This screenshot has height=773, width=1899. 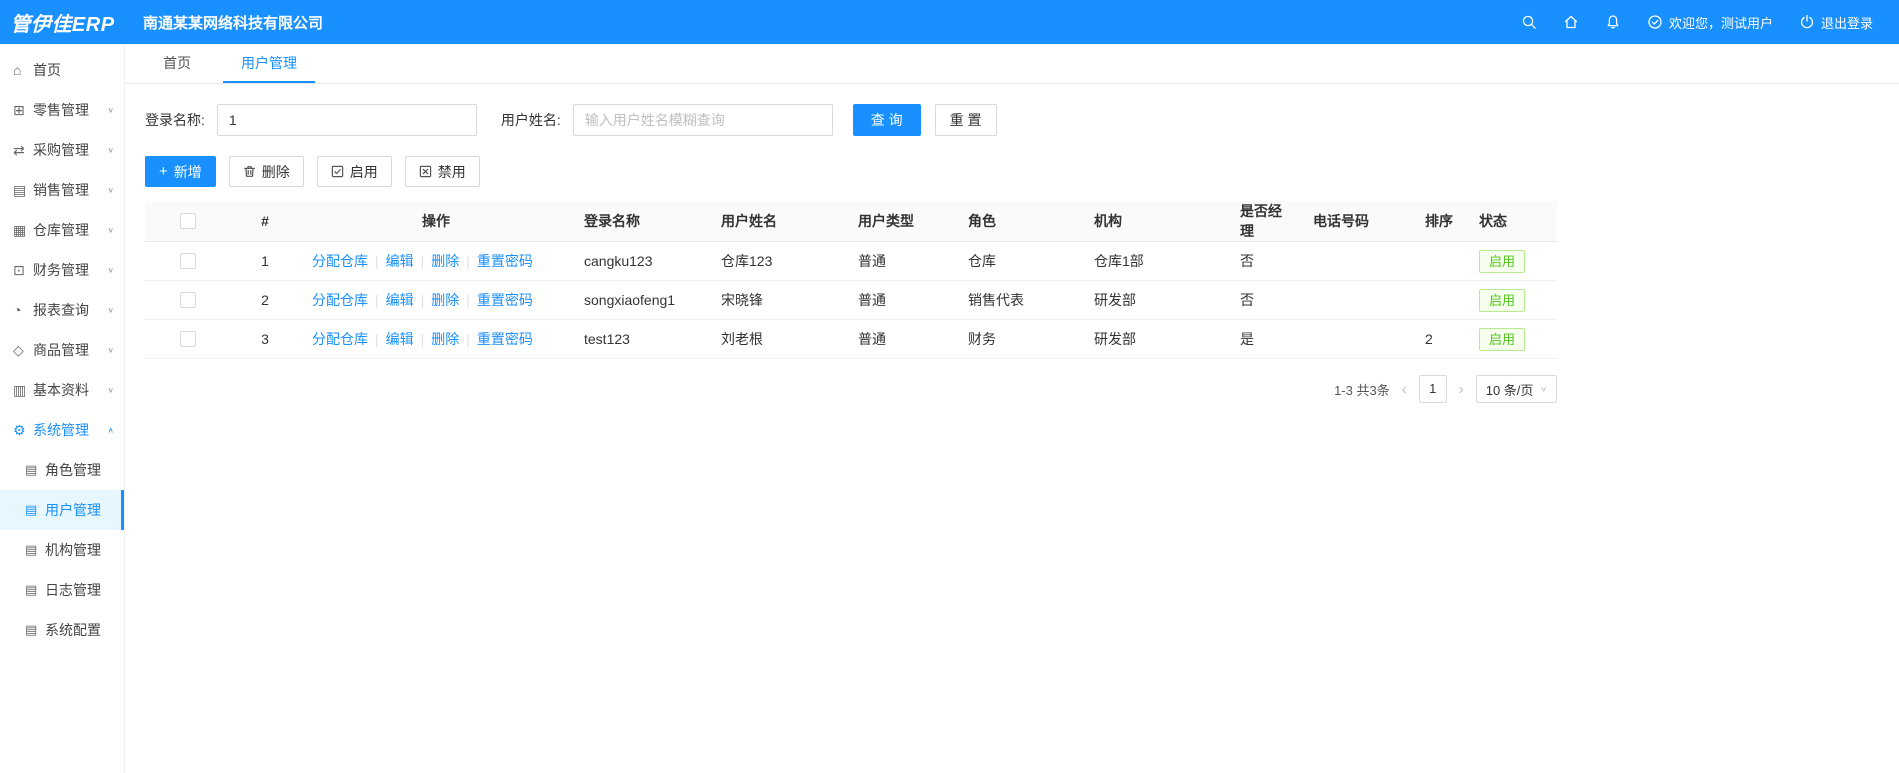 I want to click on bell-icon, so click(x=1613, y=22).